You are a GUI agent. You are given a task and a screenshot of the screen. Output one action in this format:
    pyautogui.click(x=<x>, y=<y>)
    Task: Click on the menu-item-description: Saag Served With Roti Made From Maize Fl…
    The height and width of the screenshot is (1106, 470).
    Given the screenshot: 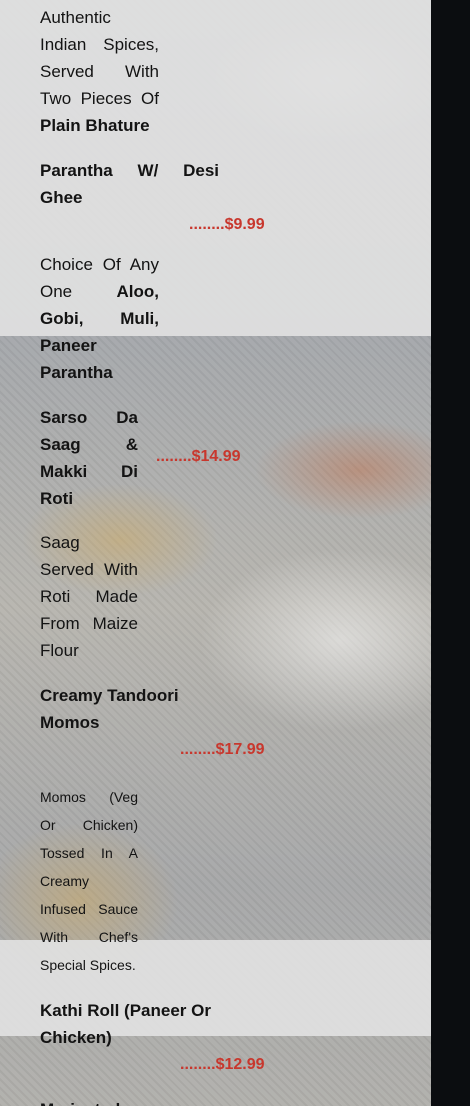 What is the action you would take?
    pyautogui.click(x=89, y=596)
    